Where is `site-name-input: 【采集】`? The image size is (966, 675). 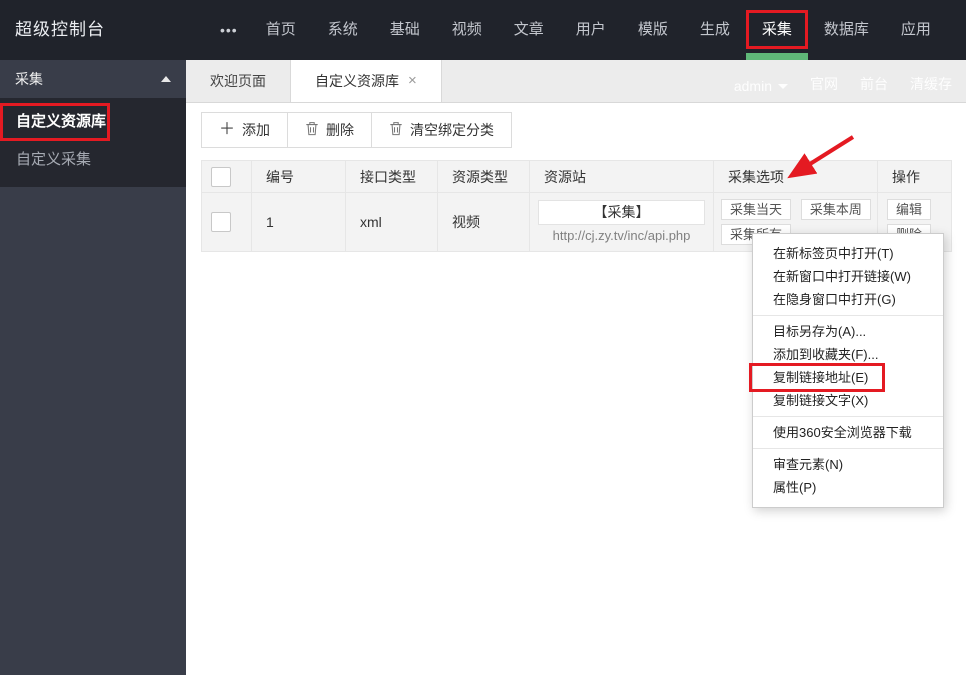
site-name-input: 【采集】 is located at coordinates (621, 212).